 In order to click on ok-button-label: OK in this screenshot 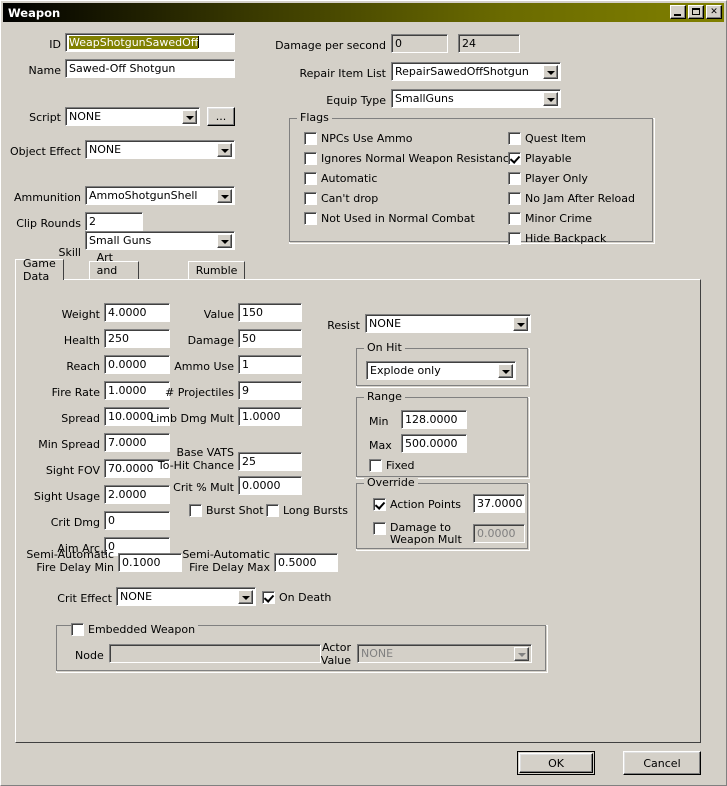, I will do `click(556, 763)`.